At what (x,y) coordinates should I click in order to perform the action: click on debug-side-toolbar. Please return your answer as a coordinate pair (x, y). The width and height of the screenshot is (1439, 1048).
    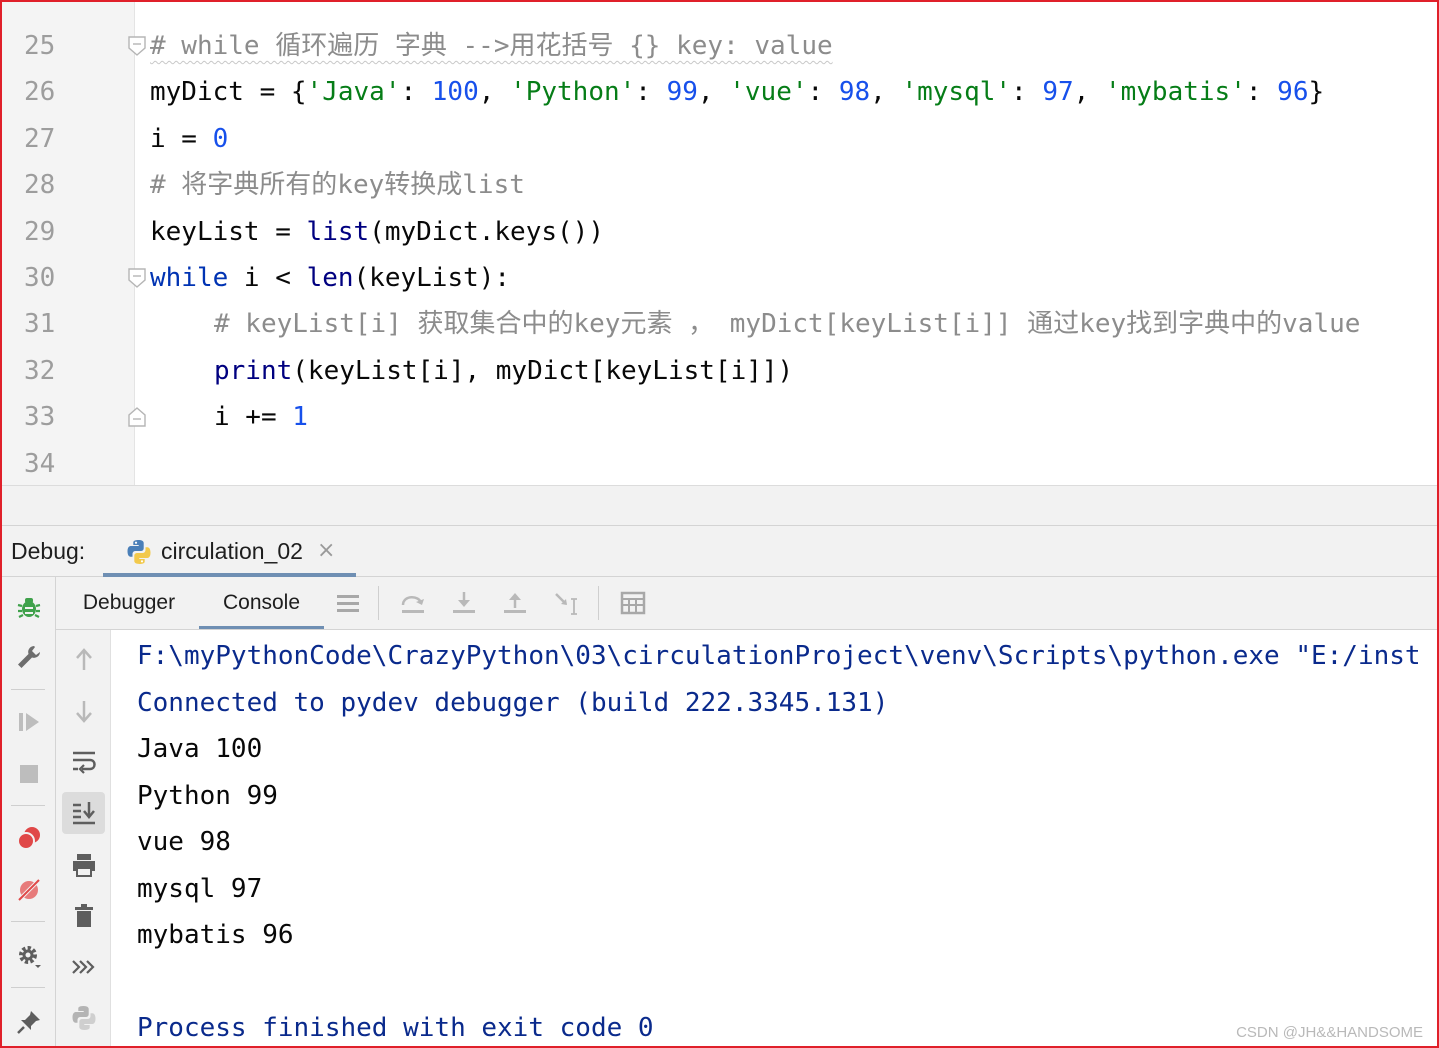
    Looking at the image, I should click on (29, 811).